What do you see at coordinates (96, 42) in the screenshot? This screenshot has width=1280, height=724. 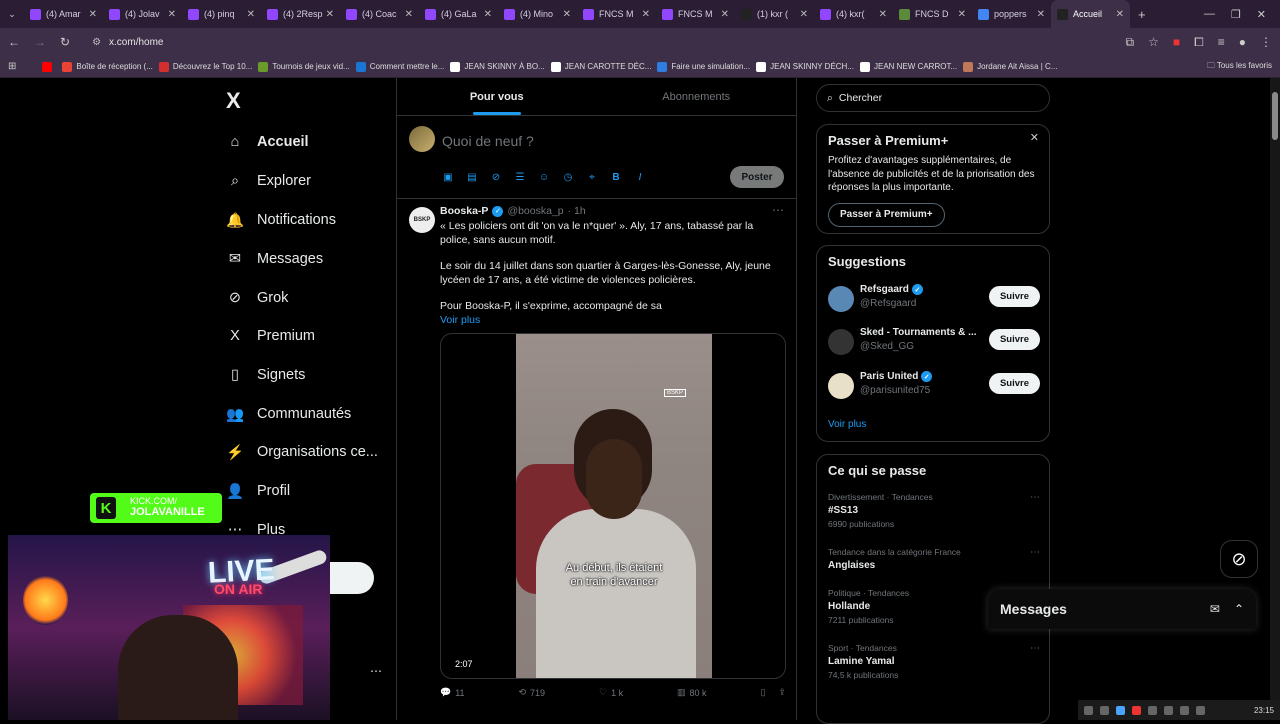 I see `site-info-icon: ⚙` at bounding box center [96, 42].